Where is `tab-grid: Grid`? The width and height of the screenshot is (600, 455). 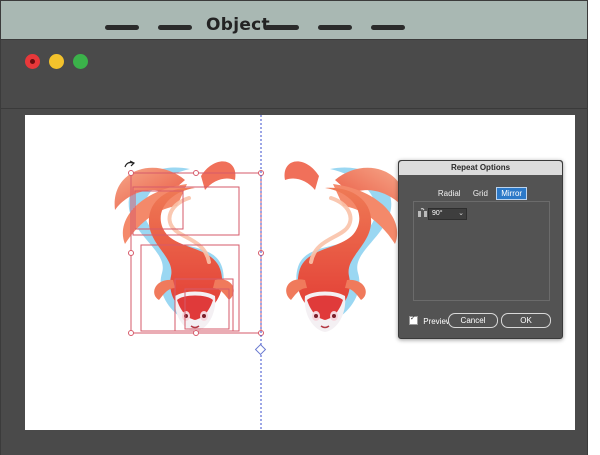
tab-grid: Grid is located at coordinates (480, 193).